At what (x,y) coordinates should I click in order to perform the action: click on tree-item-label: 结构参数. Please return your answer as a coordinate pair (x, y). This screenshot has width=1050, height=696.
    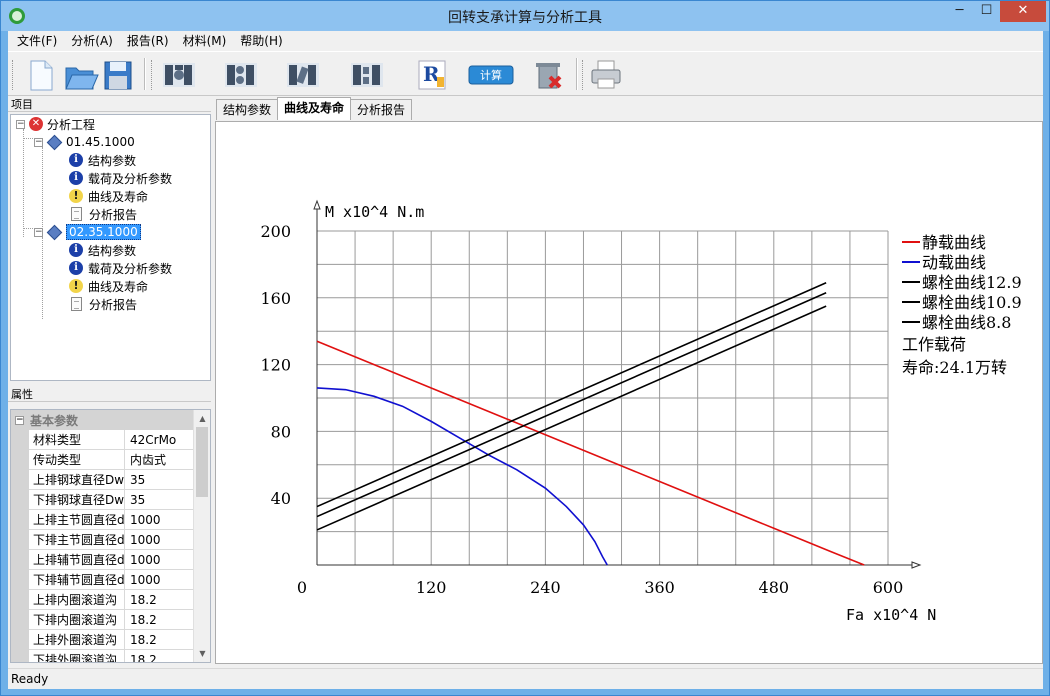
    Looking at the image, I should click on (112, 160).